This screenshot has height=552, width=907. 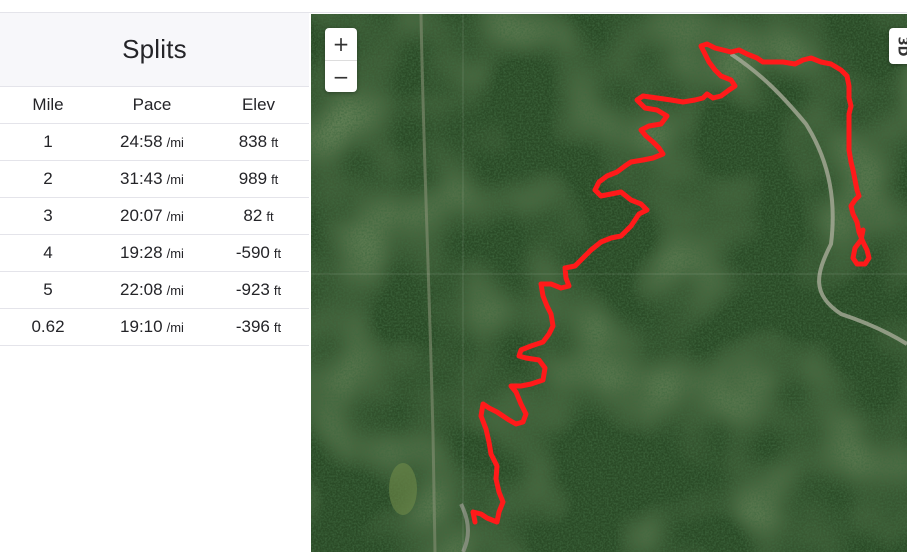 What do you see at coordinates (48, 142) in the screenshot?
I see `mile-cell: 1` at bounding box center [48, 142].